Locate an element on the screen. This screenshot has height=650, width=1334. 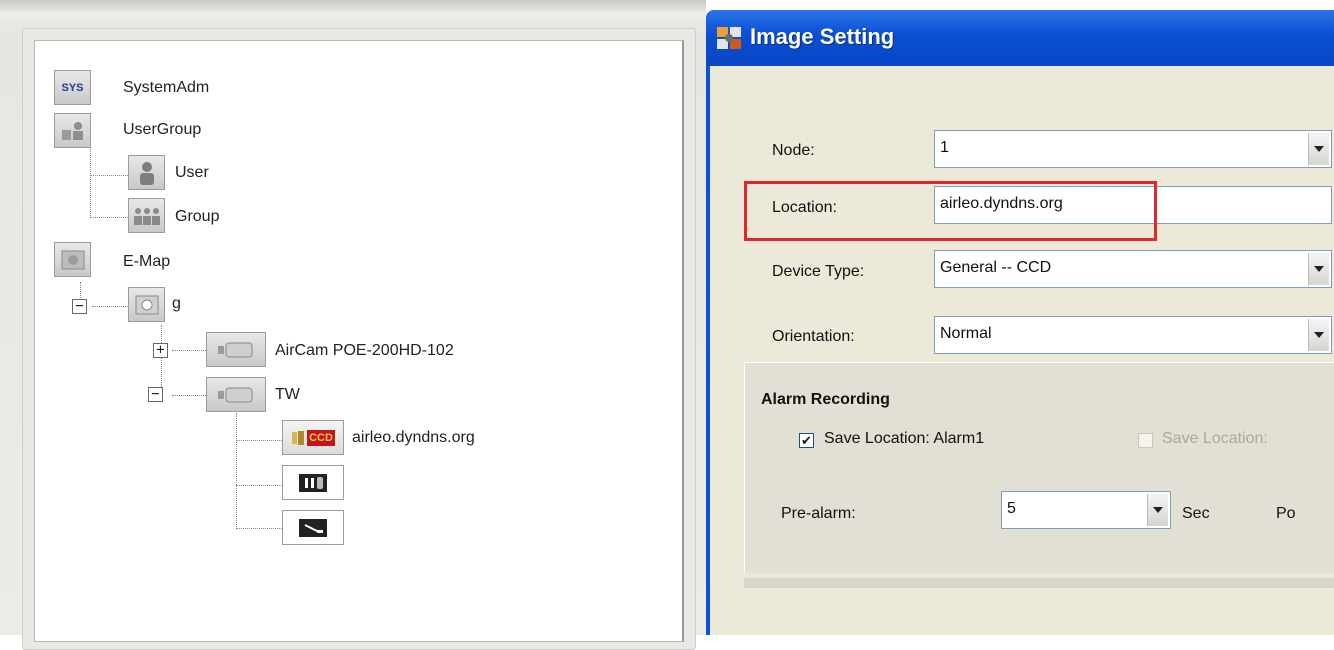
save-location-2-checkbox is located at coordinates (1145, 440).